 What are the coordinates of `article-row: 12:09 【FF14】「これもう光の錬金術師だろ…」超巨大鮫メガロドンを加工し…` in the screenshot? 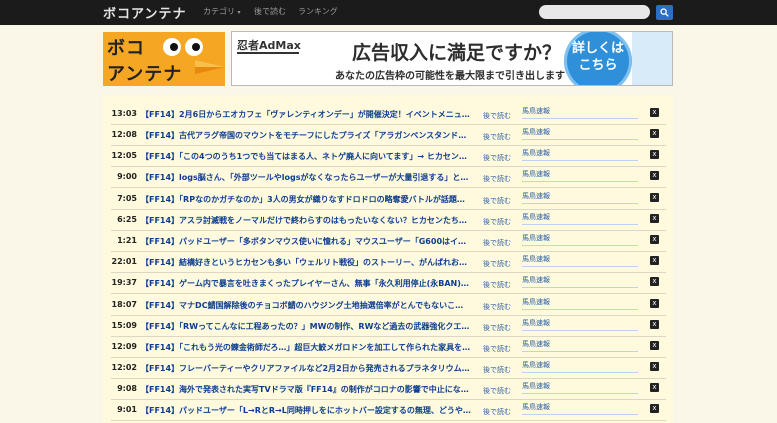 It's located at (388, 347).